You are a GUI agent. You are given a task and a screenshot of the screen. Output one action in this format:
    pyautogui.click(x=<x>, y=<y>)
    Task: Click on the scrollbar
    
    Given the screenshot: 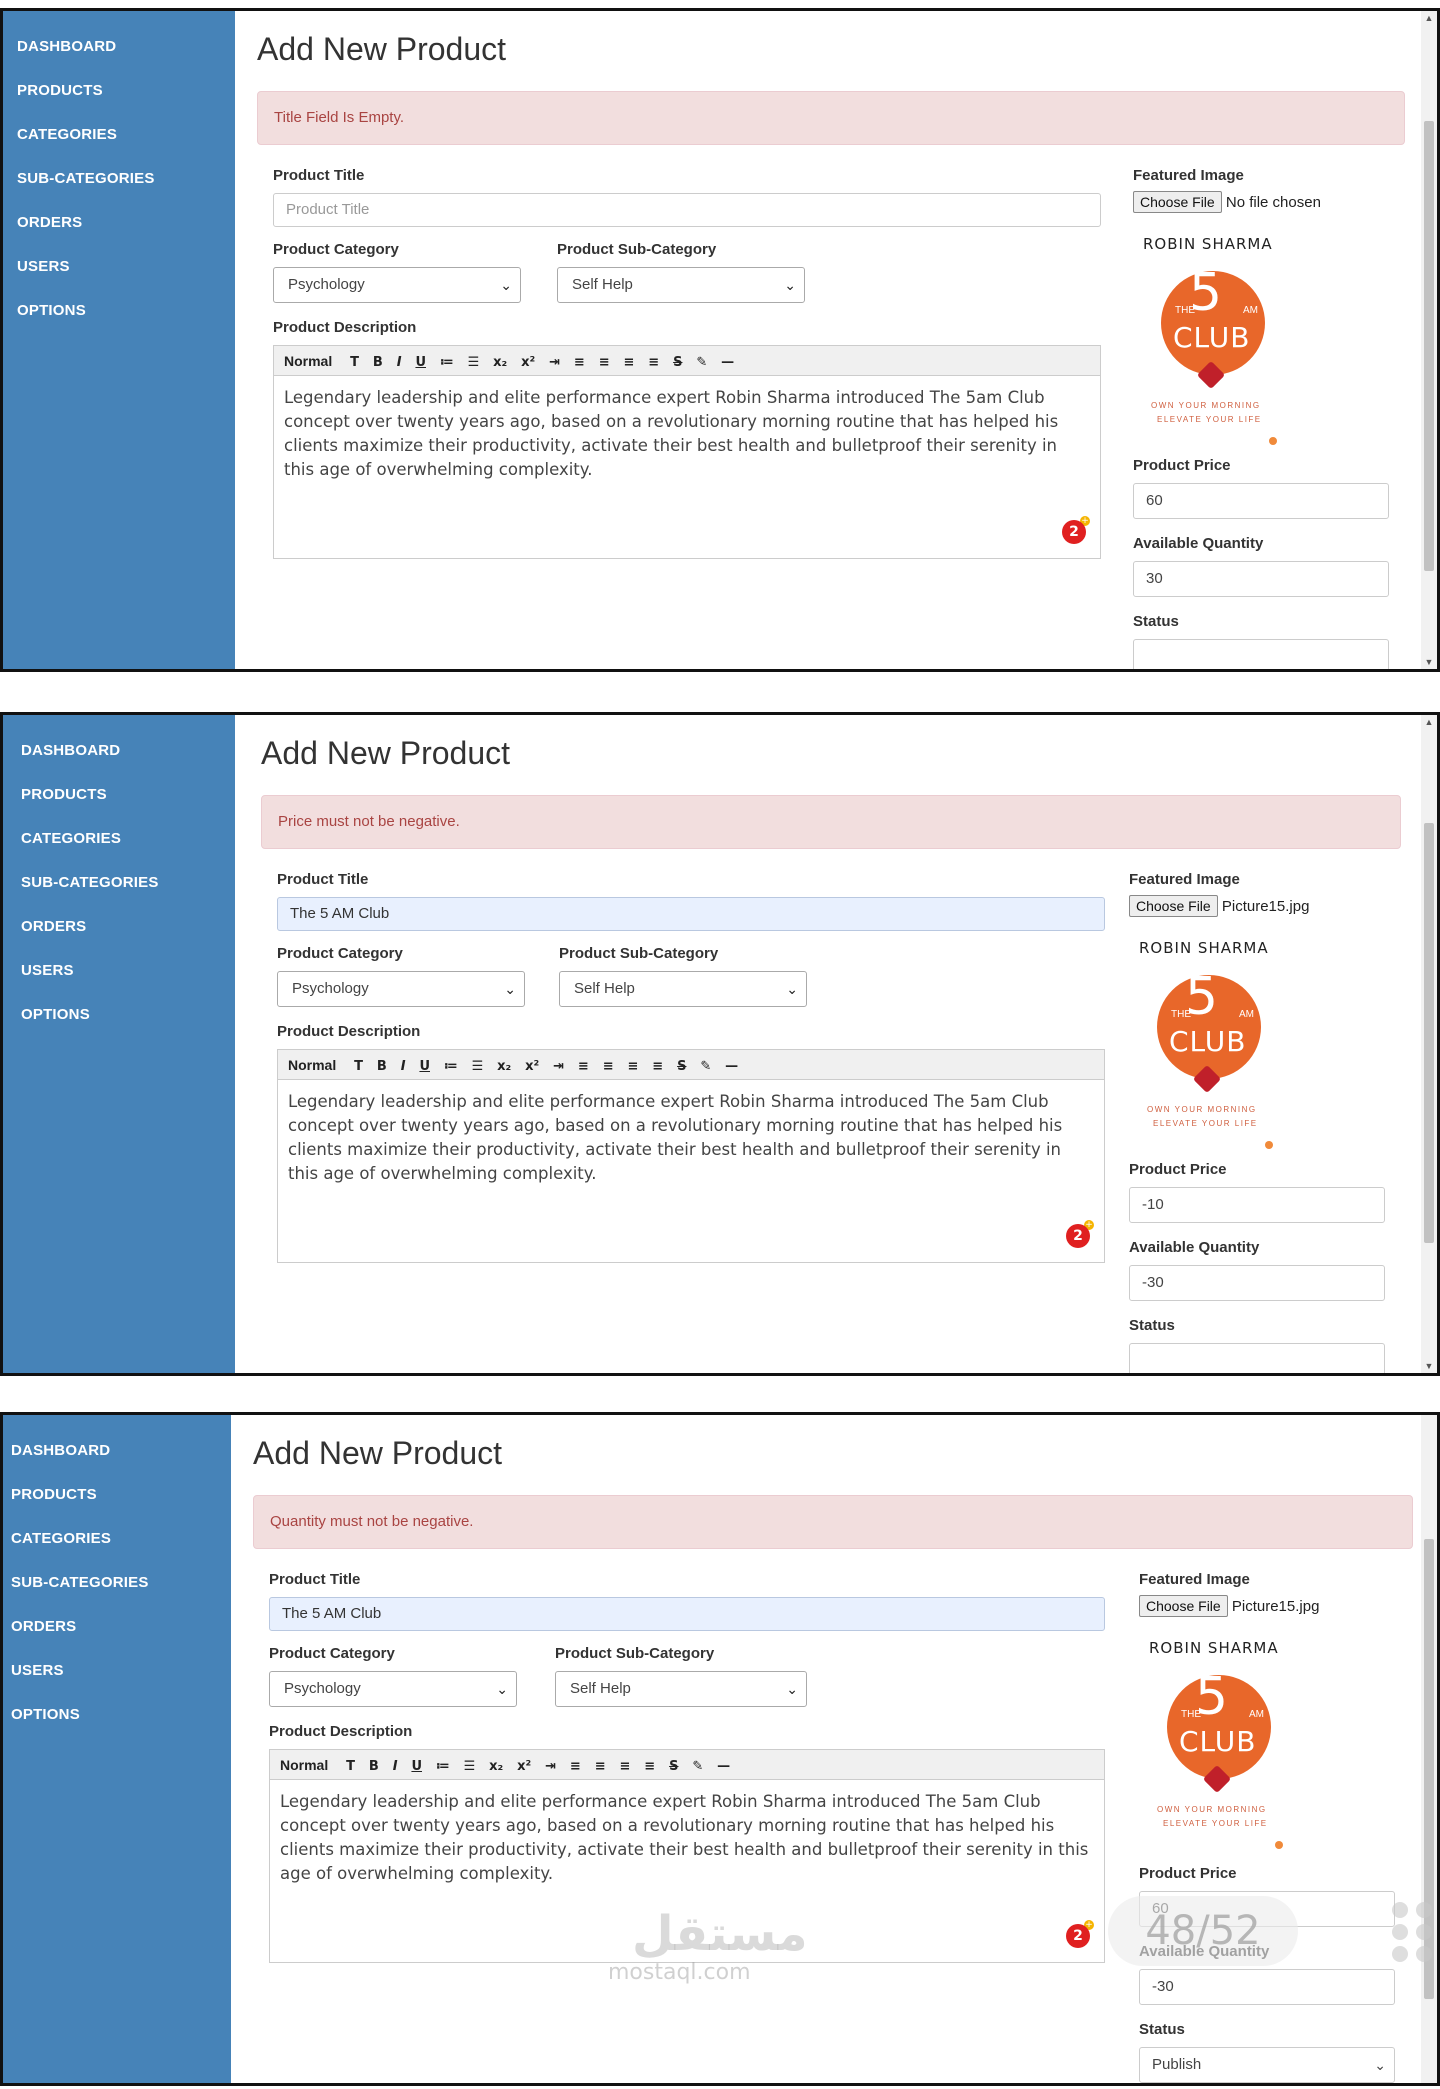 What is the action you would take?
    pyautogui.click(x=1429, y=1749)
    